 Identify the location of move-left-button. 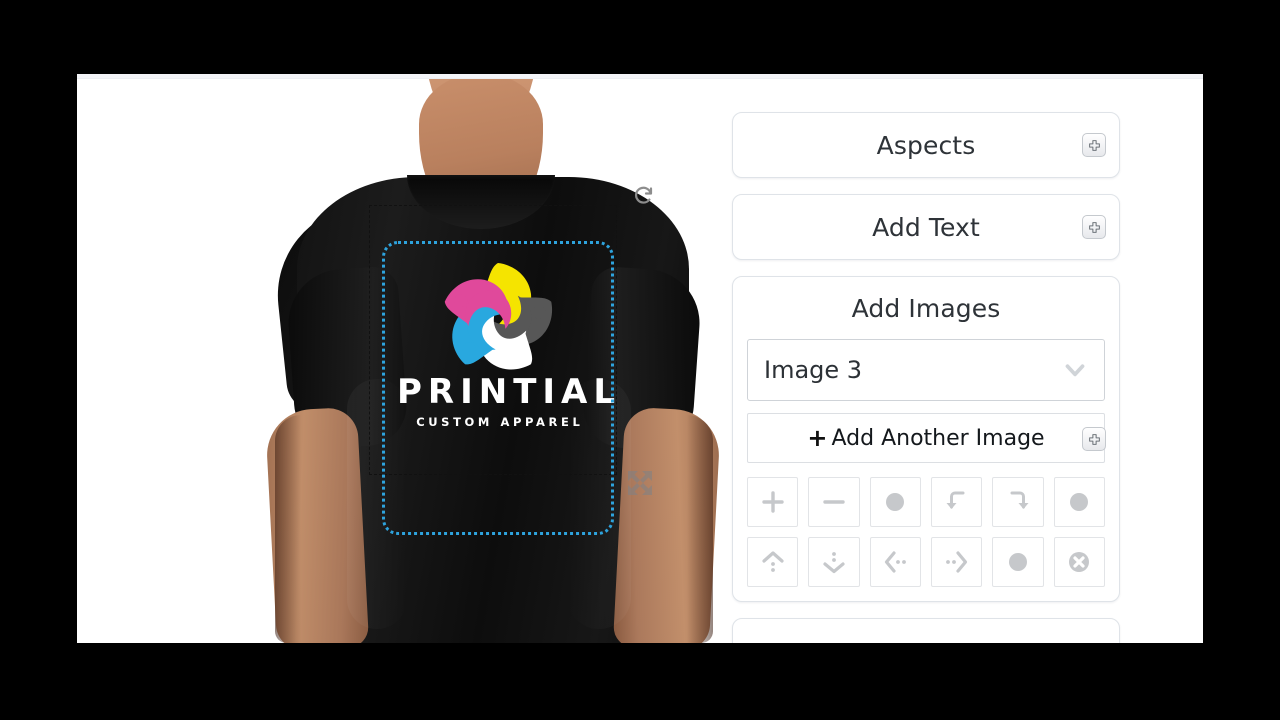
(895, 562).